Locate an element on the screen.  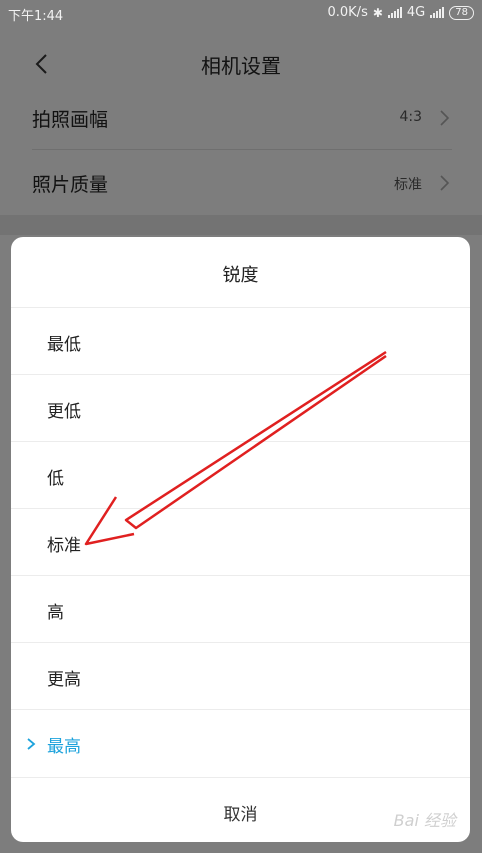
option-standard: 标准 is located at coordinates (240, 541).